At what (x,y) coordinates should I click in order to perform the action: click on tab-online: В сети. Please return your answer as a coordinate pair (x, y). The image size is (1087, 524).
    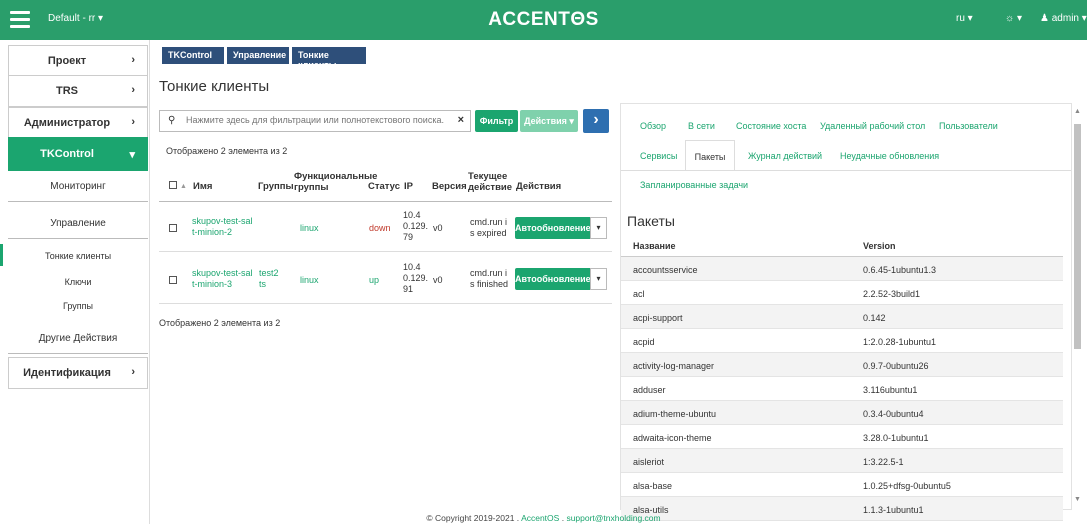
    Looking at the image, I should click on (701, 126).